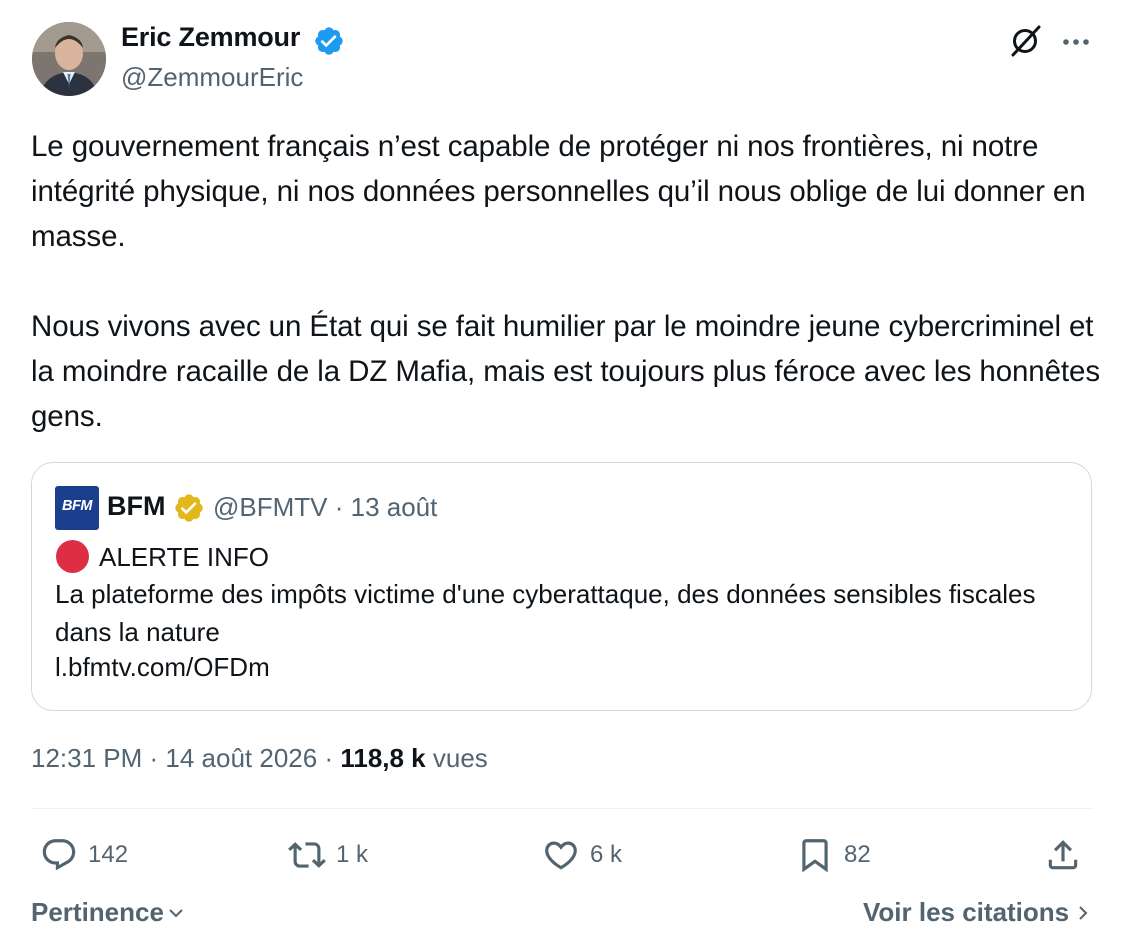 Image resolution: width=1123 pixels, height=952 pixels. What do you see at coordinates (833, 855) in the screenshot?
I see `bookmark-button: 82` at bounding box center [833, 855].